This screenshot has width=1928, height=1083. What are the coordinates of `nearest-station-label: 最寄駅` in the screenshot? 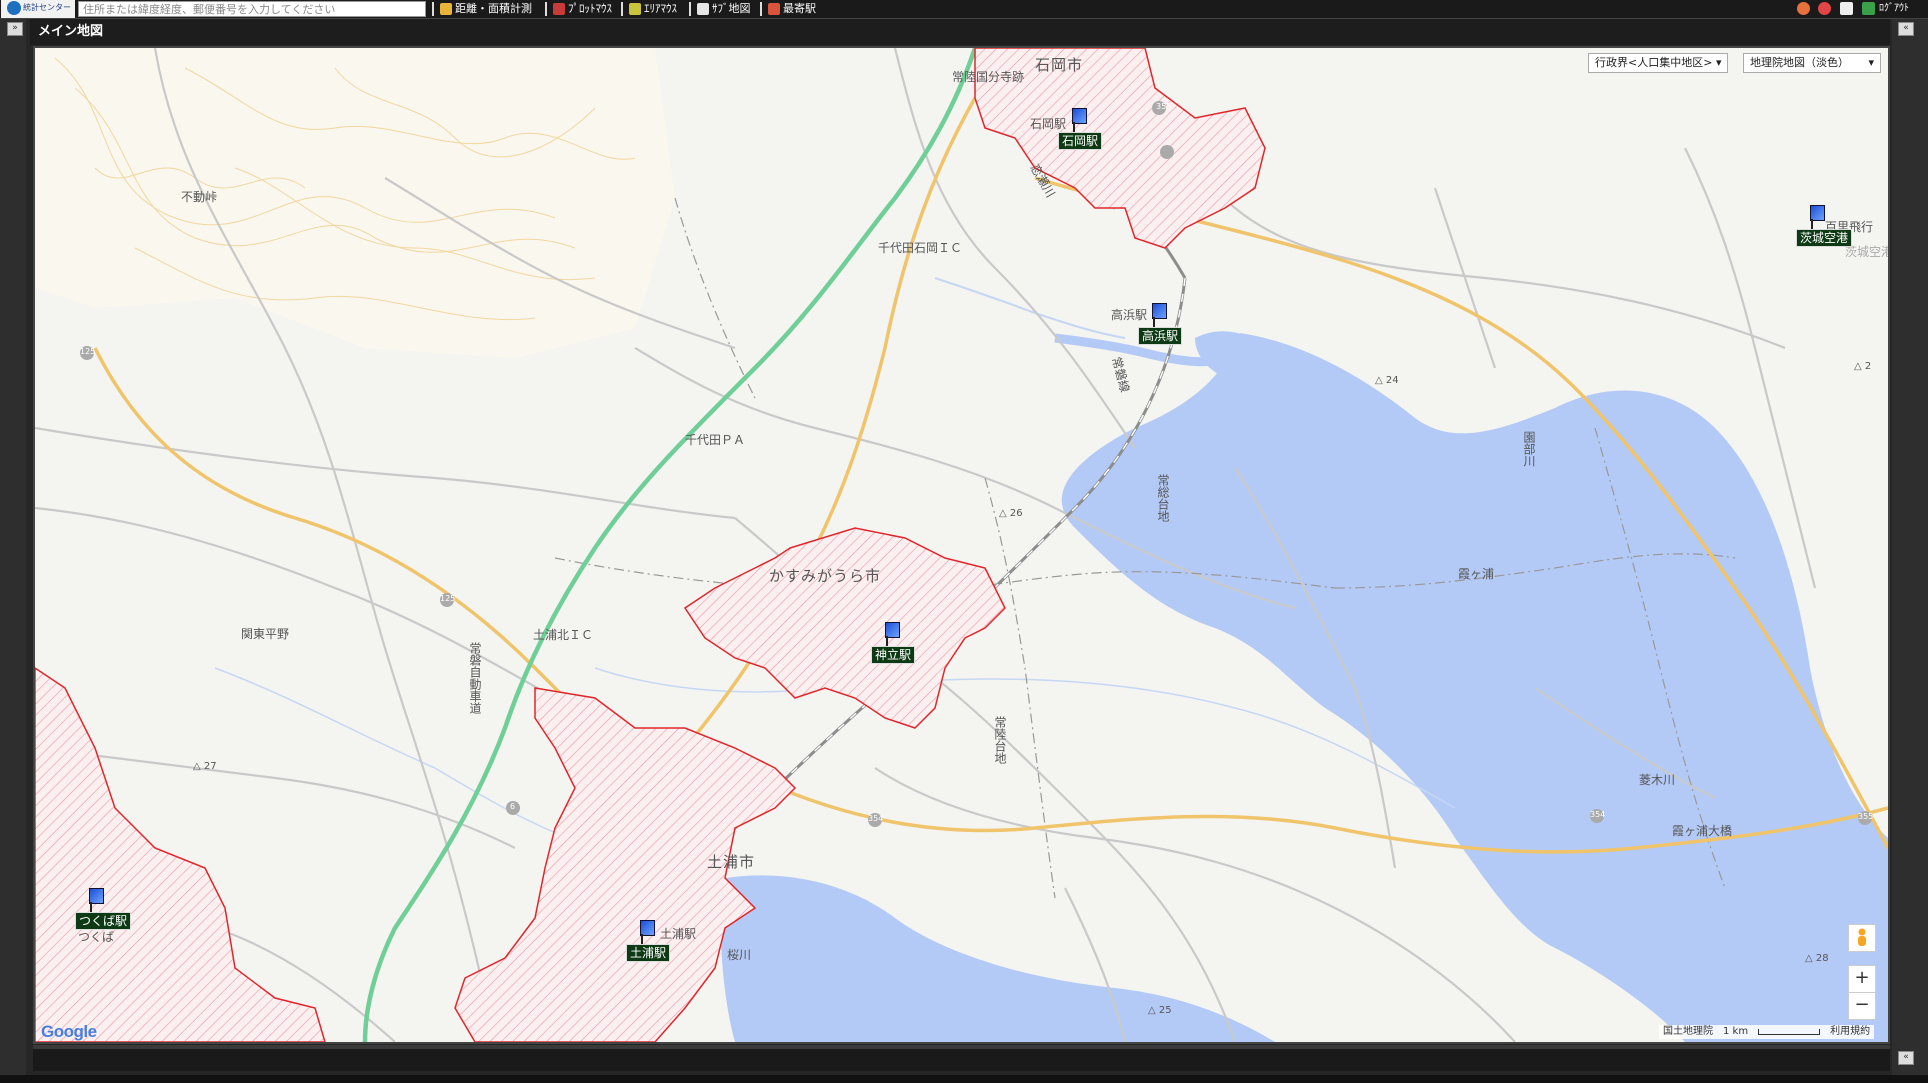 It's located at (799, 8).